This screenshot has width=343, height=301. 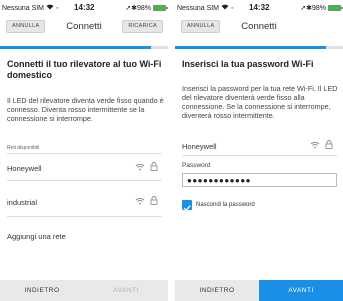 What do you see at coordinates (225, 205) in the screenshot?
I see `hide-password-label: Nascondi la password` at bounding box center [225, 205].